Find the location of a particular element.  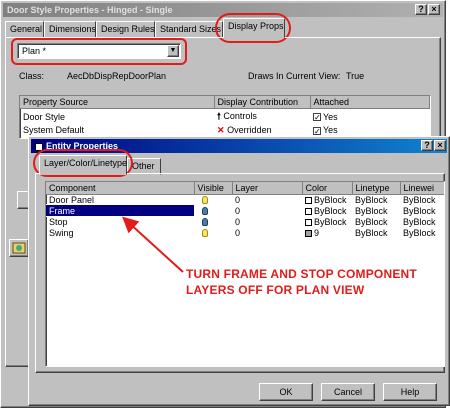

table-row: Door Style 🠕 Controls ✓ Yes is located at coordinates (225, 116).